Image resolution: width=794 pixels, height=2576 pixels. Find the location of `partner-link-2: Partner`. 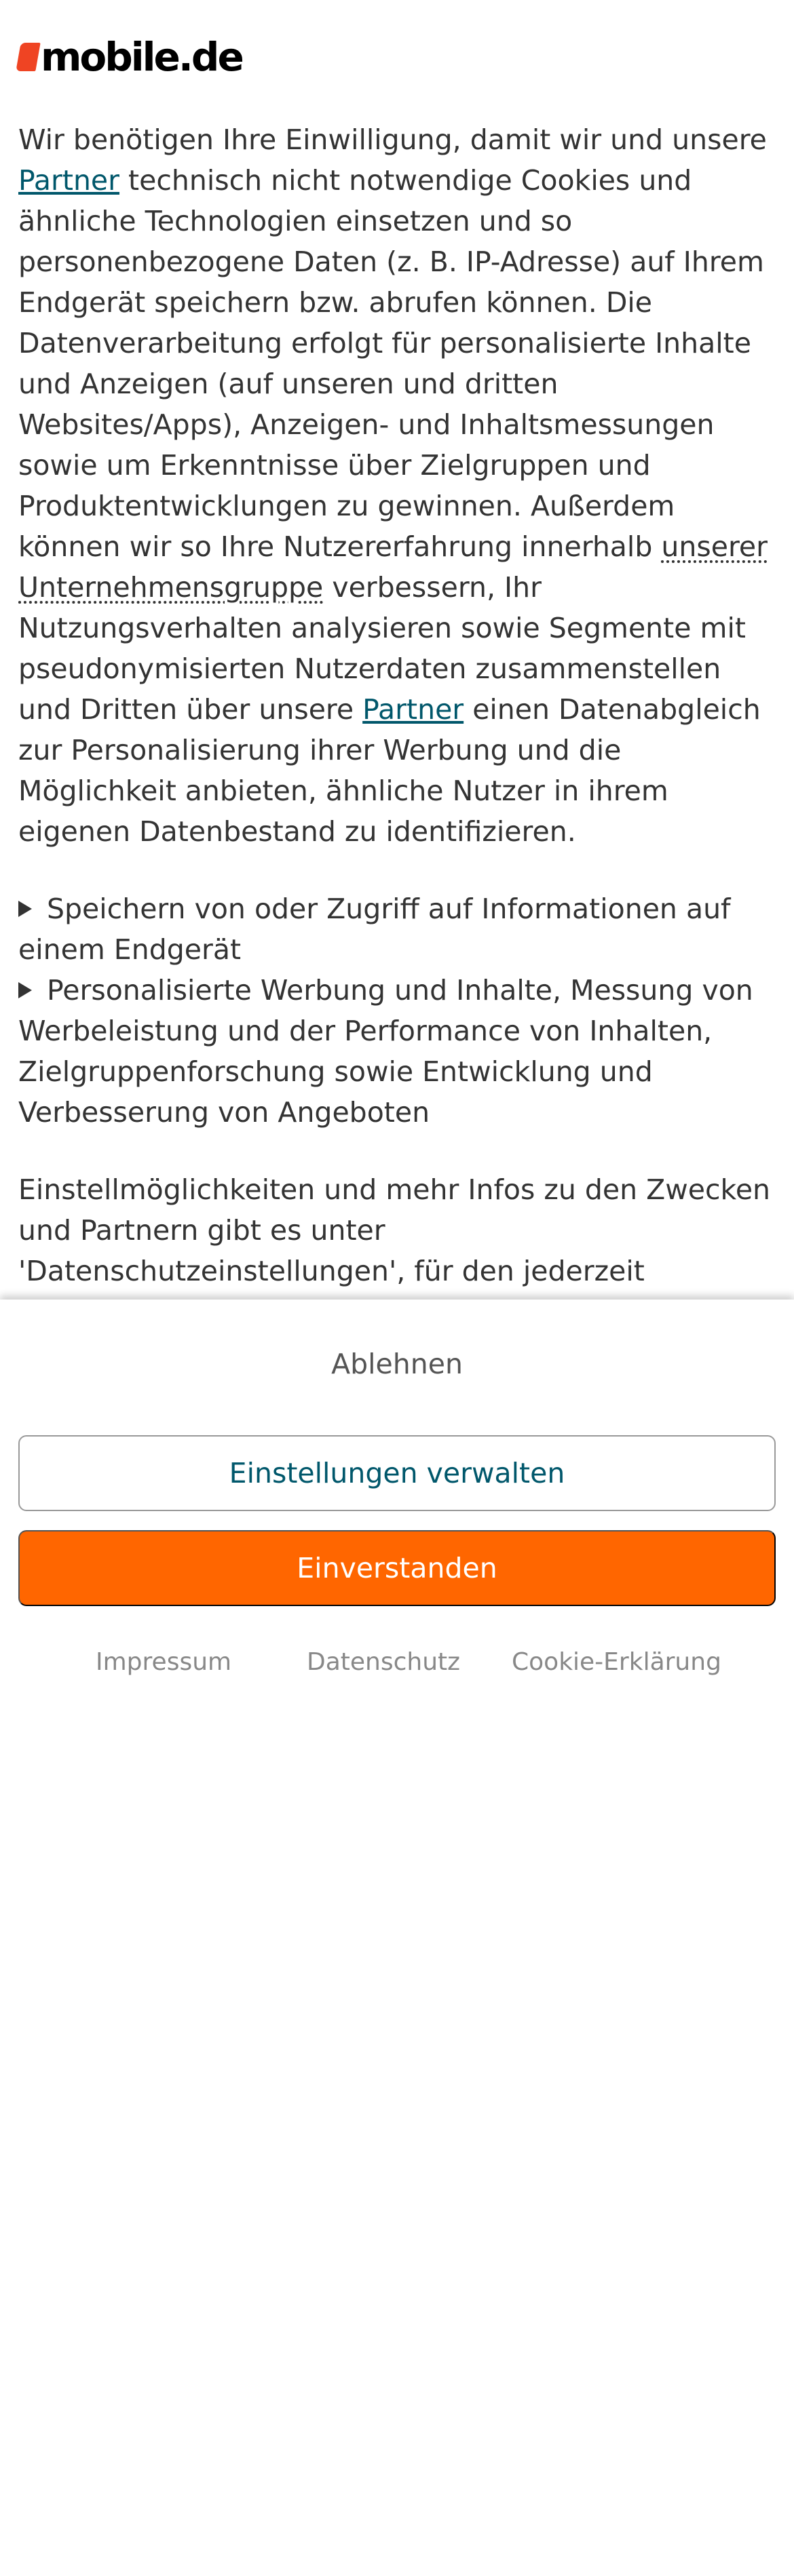

partner-link-2: Partner is located at coordinates (413, 709).